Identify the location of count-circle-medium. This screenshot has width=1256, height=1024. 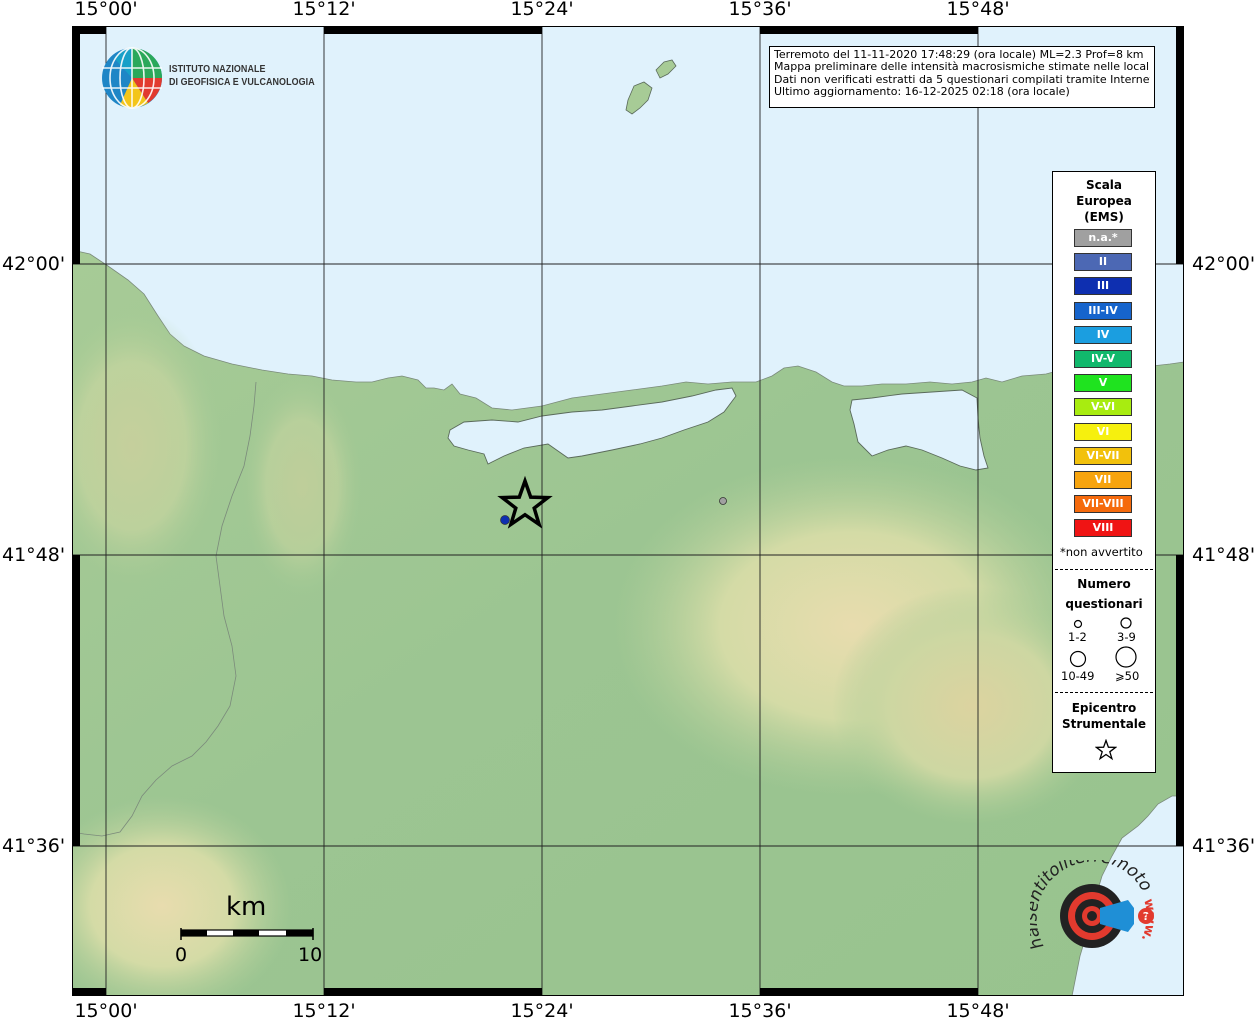
(1126, 623).